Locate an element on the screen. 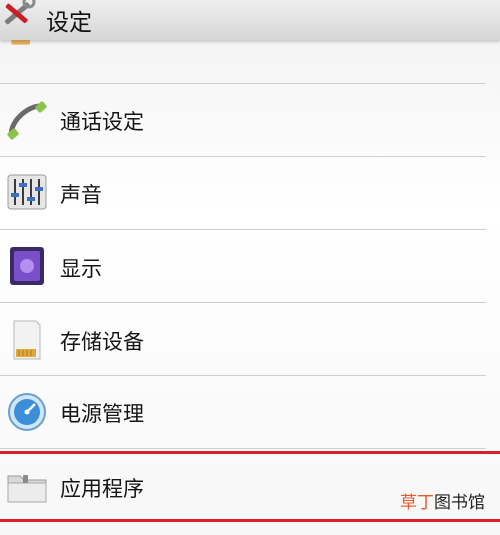  settings-item-label: 通话设定 is located at coordinates (102, 122).